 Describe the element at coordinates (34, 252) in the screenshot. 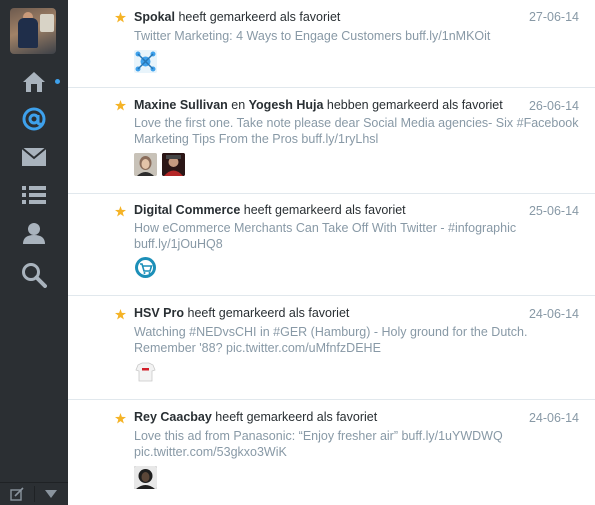

I see `sidebar` at that location.